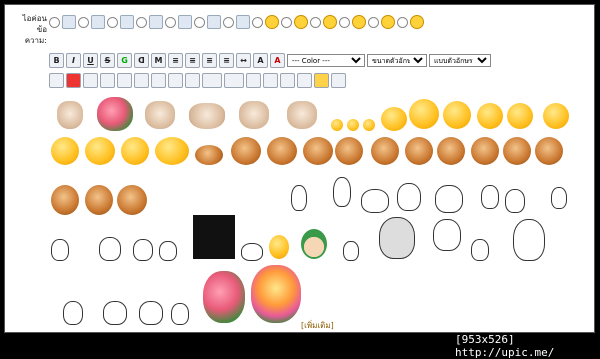  I want to click on list-icon, so click(304, 80).